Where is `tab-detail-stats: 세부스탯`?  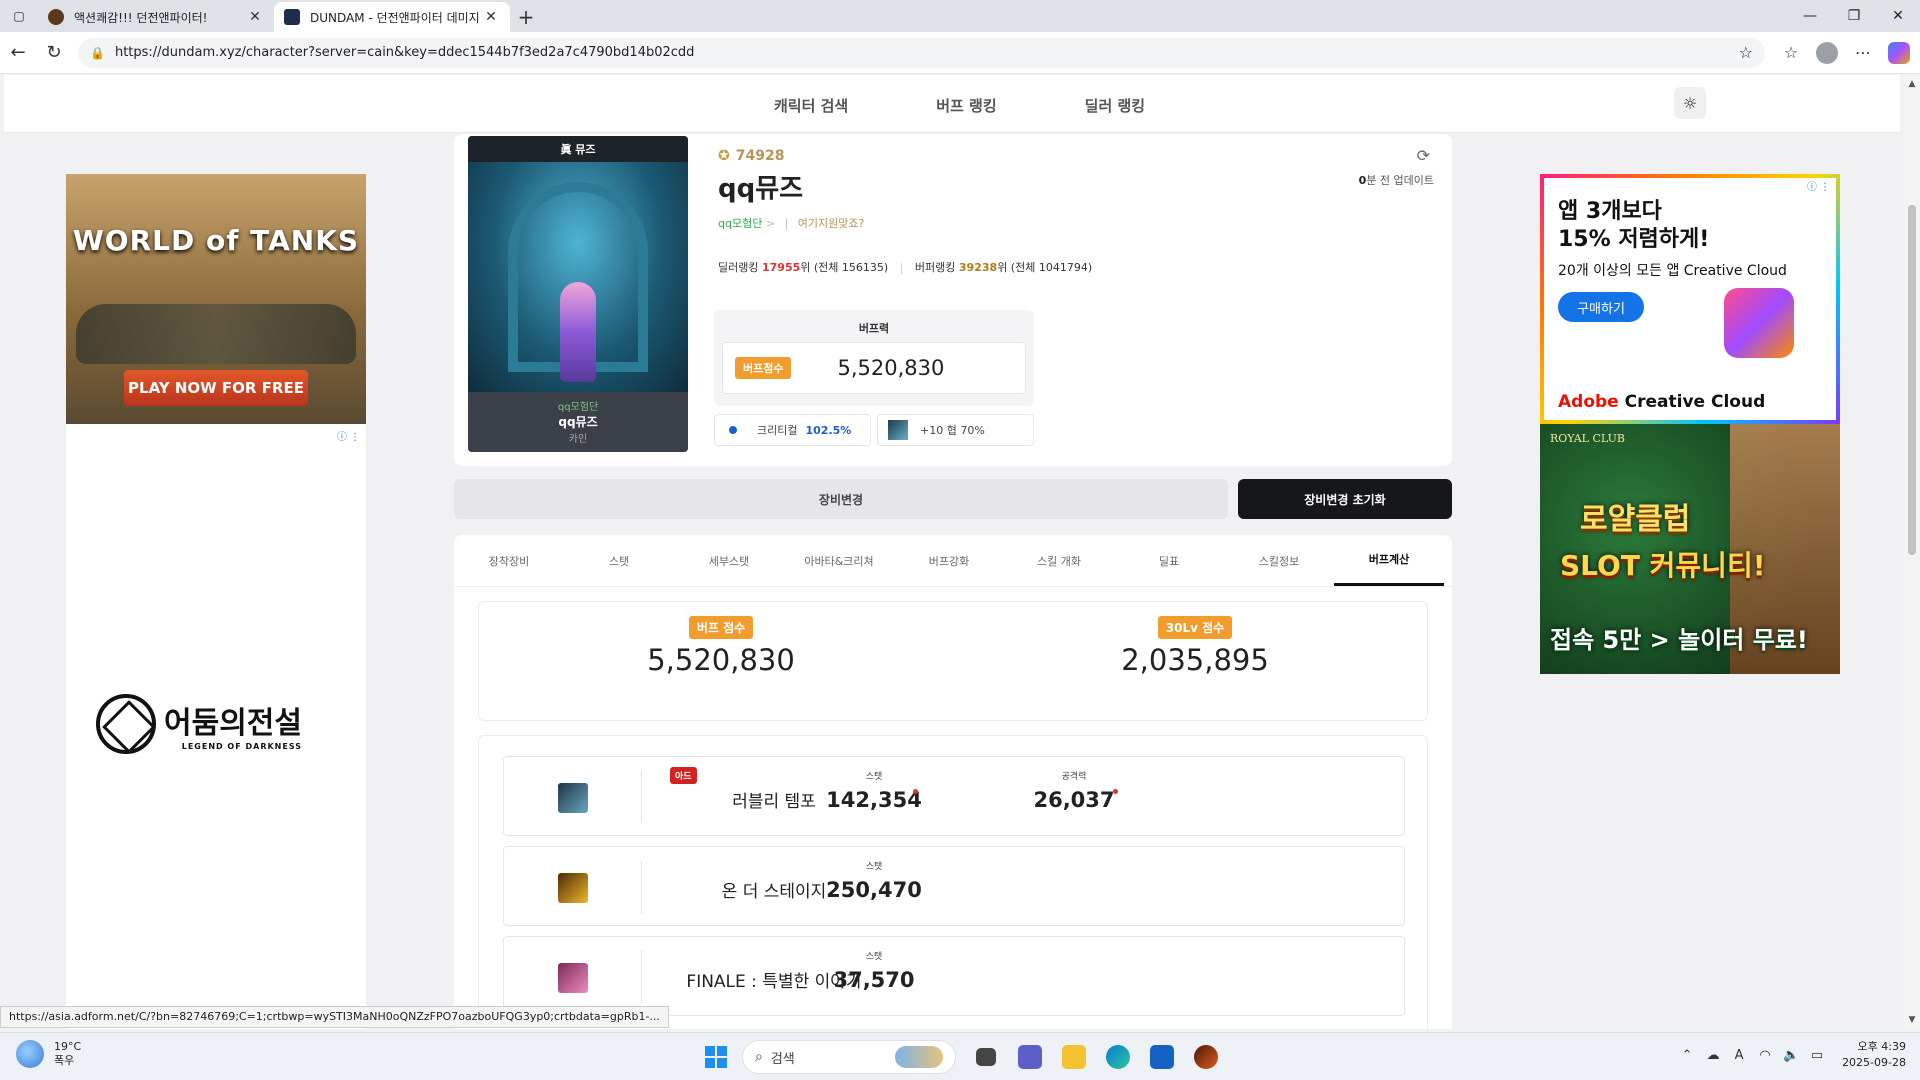
tab-detail-stats: 세부스탯 is located at coordinates (729, 560).